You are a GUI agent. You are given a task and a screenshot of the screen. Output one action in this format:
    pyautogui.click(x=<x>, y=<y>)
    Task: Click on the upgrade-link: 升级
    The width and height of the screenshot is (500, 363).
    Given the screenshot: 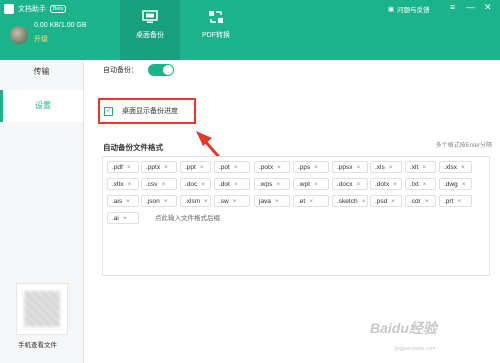 What is the action you would take?
    pyautogui.click(x=41, y=39)
    